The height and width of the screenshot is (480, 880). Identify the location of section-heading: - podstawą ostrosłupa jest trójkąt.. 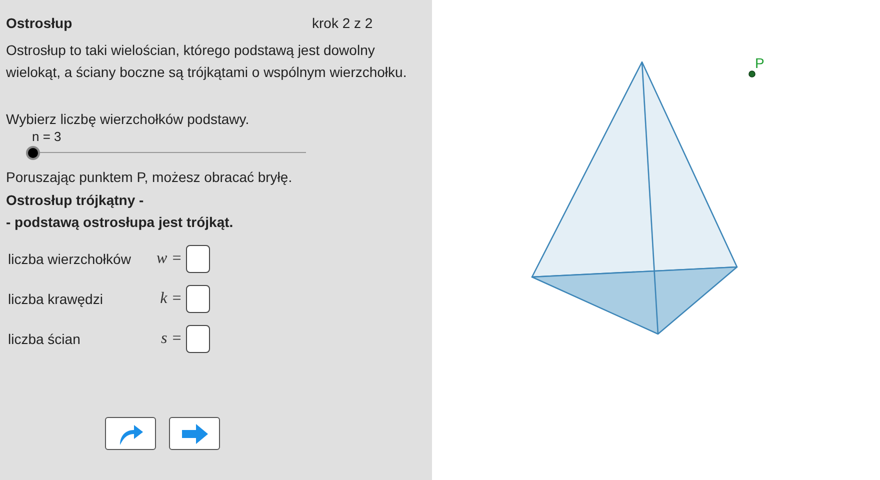
(120, 222).